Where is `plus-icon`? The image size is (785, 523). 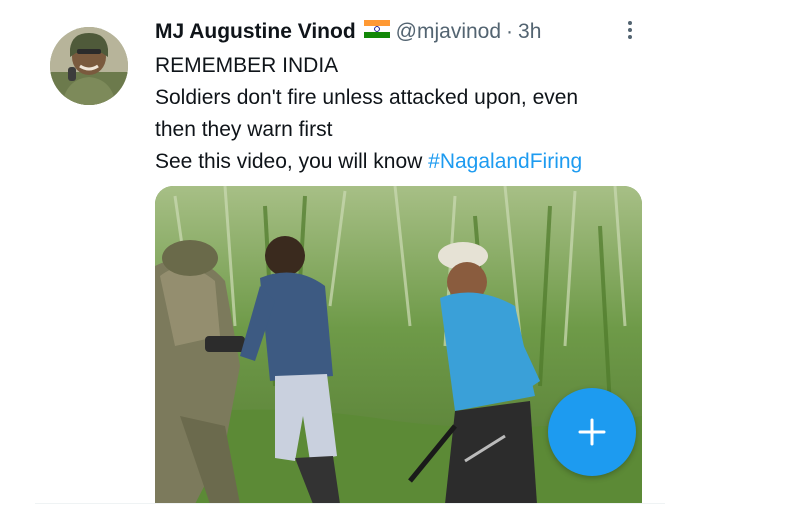 plus-icon is located at coordinates (592, 432).